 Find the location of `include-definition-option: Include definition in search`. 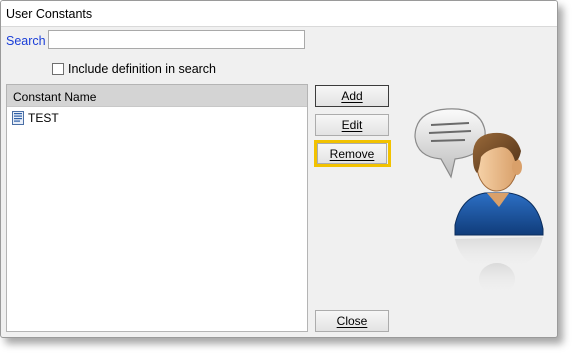

include-definition-option: Include definition in search is located at coordinates (134, 69).